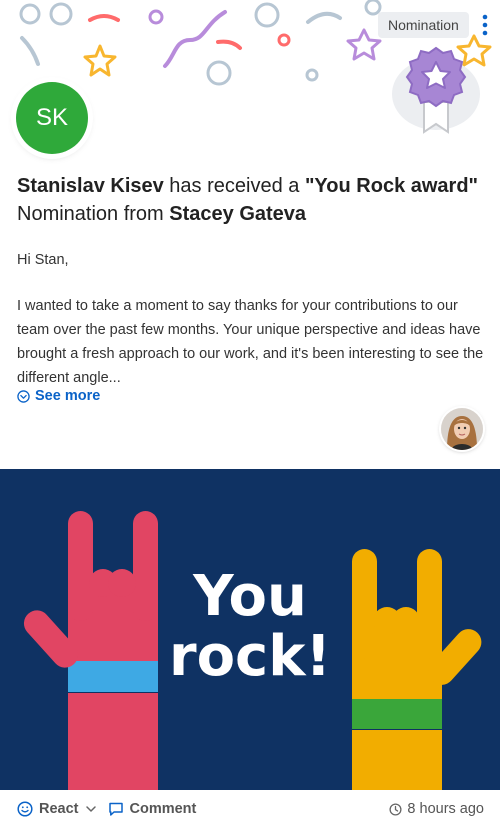 This screenshot has height=828, width=500. What do you see at coordinates (43, 260) in the screenshot?
I see `message-greeting: Hi Stan,` at bounding box center [43, 260].